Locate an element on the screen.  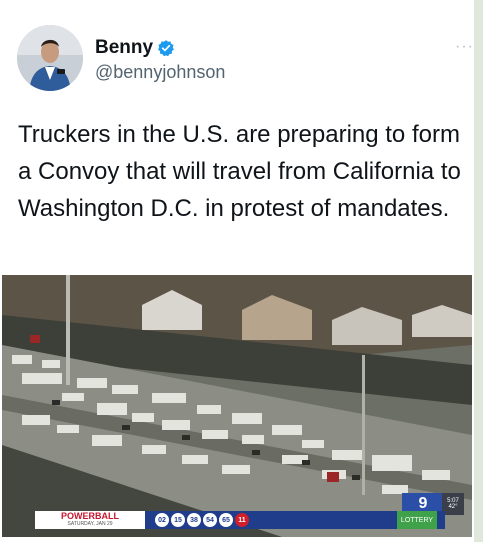
lottery-ball: 38 is located at coordinates (194, 520).